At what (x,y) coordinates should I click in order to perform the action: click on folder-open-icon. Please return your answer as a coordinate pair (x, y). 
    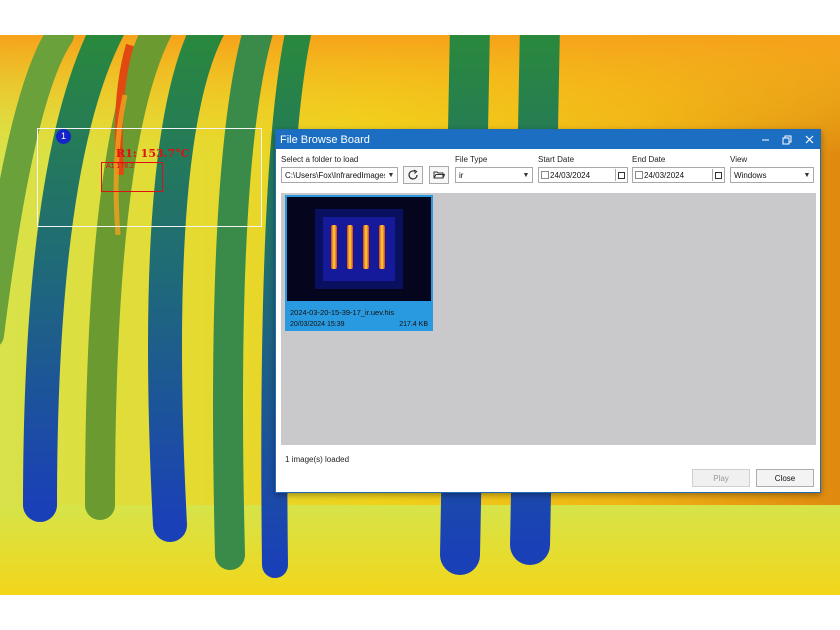
    Looking at the image, I should click on (439, 175).